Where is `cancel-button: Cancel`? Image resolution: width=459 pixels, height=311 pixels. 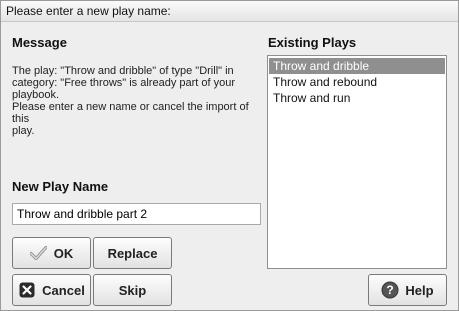 cancel-button: Cancel is located at coordinates (51, 290).